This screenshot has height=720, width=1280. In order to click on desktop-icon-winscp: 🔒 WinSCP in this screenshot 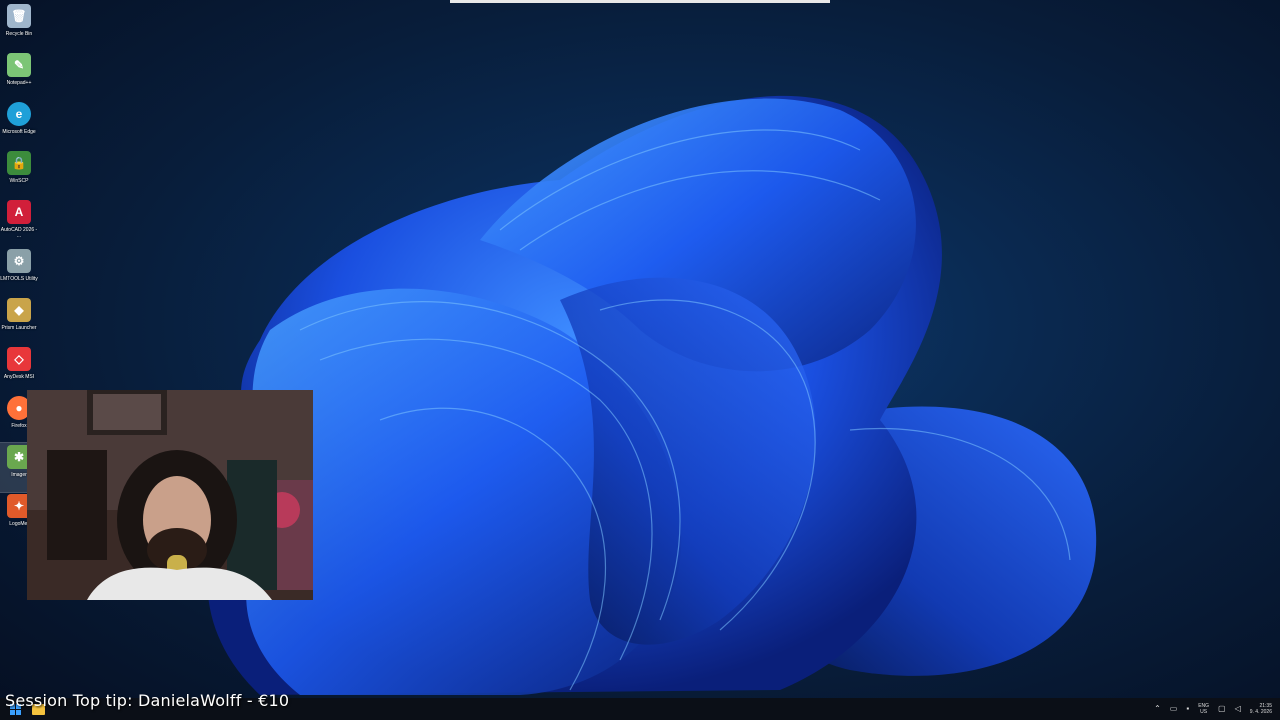, I will do `click(19, 173)`.